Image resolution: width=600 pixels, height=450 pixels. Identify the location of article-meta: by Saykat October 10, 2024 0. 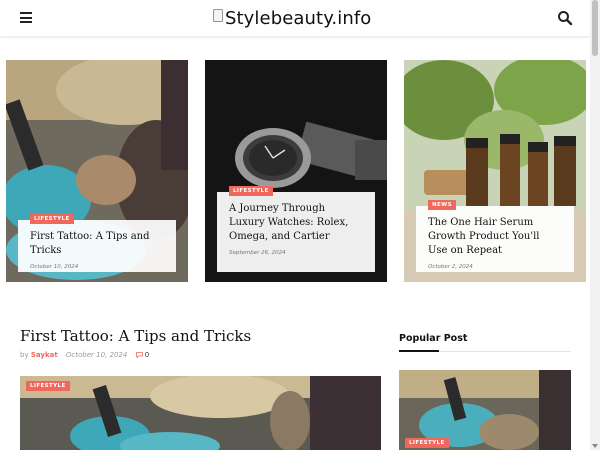
(84, 355).